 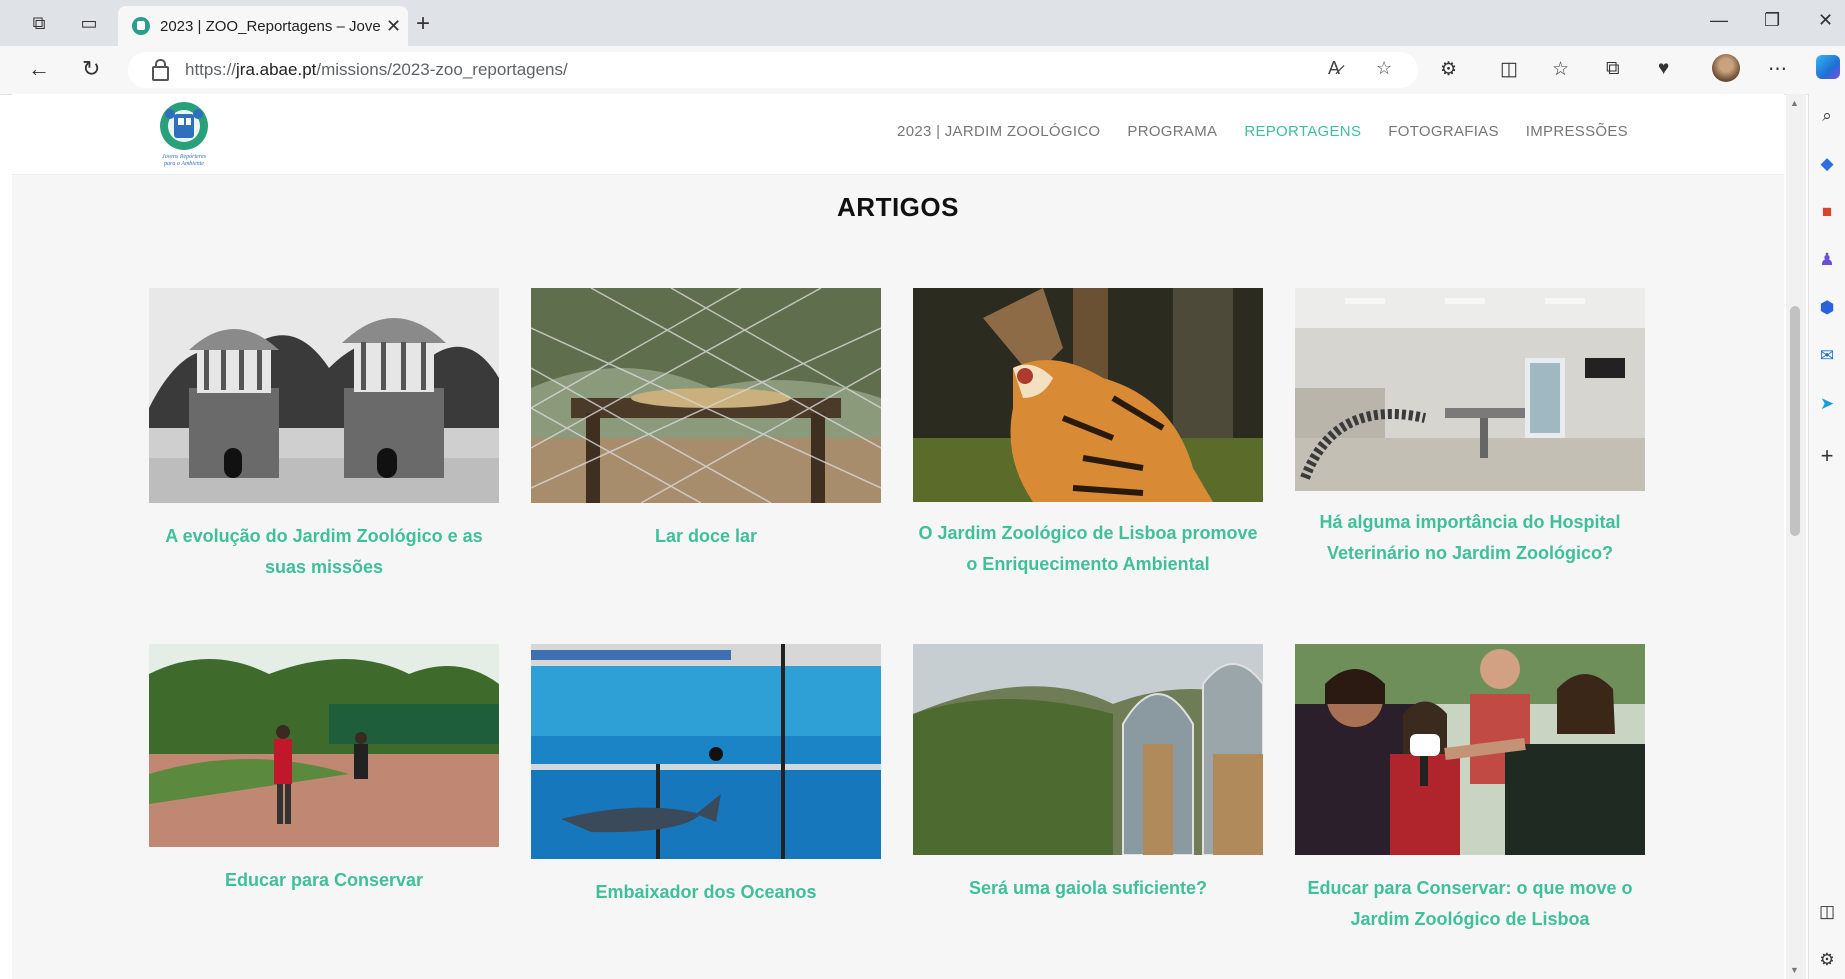 What do you see at coordinates (1828, 67) in the screenshot?
I see `copilot-icon` at bounding box center [1828, 67].